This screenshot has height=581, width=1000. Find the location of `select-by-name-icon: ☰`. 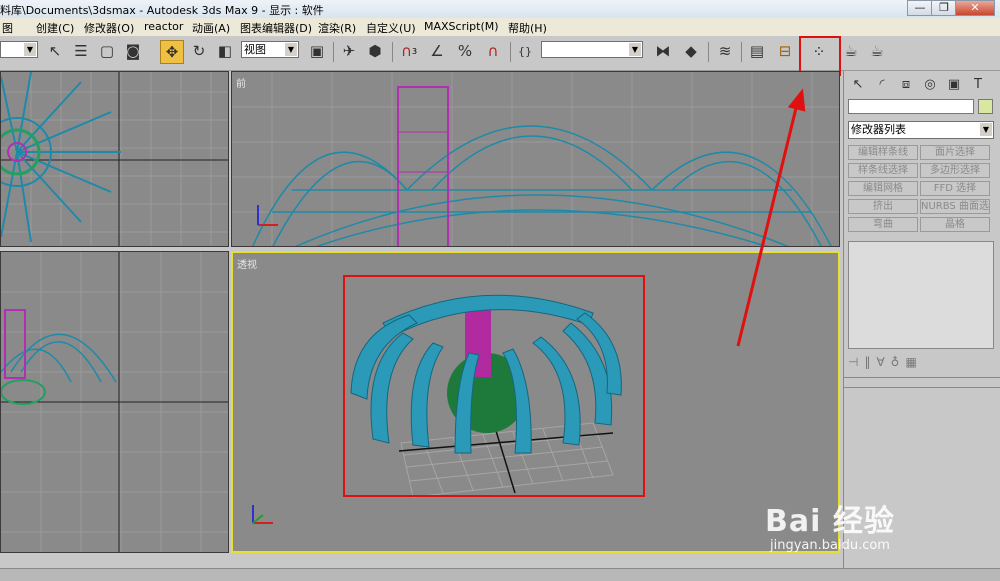

select-by-name-icon: ☰ is located at coordinates (81, 51).